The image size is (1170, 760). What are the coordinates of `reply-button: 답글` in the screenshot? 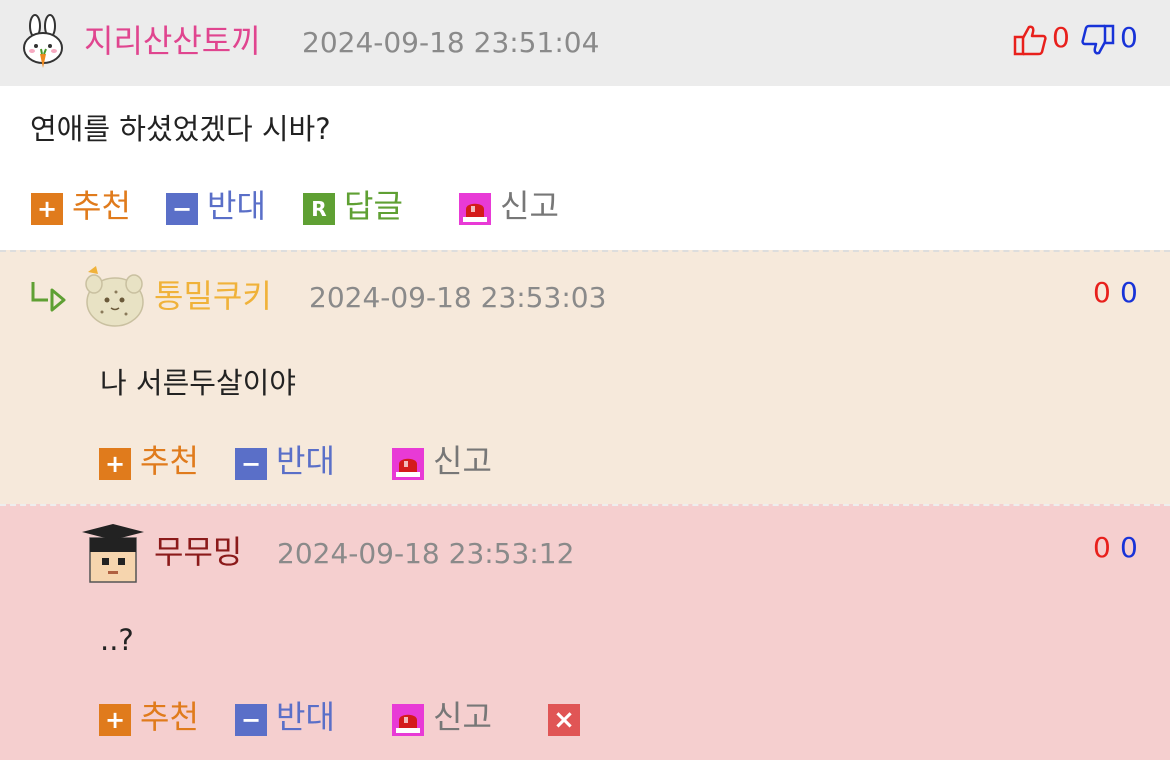 It's located at (373, 206).